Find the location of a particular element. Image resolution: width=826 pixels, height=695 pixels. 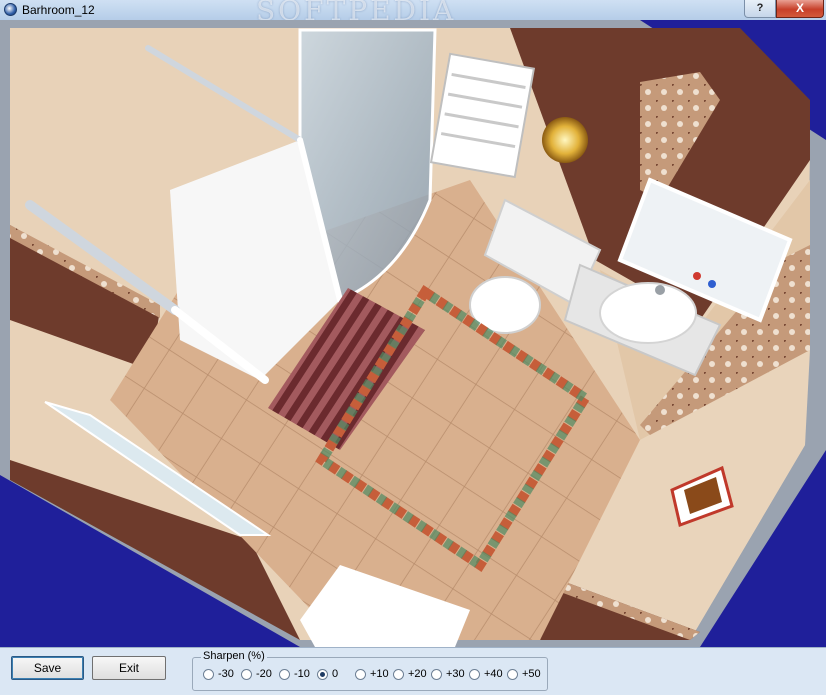

hot-tap-icon is located at coordinates (697, 276).